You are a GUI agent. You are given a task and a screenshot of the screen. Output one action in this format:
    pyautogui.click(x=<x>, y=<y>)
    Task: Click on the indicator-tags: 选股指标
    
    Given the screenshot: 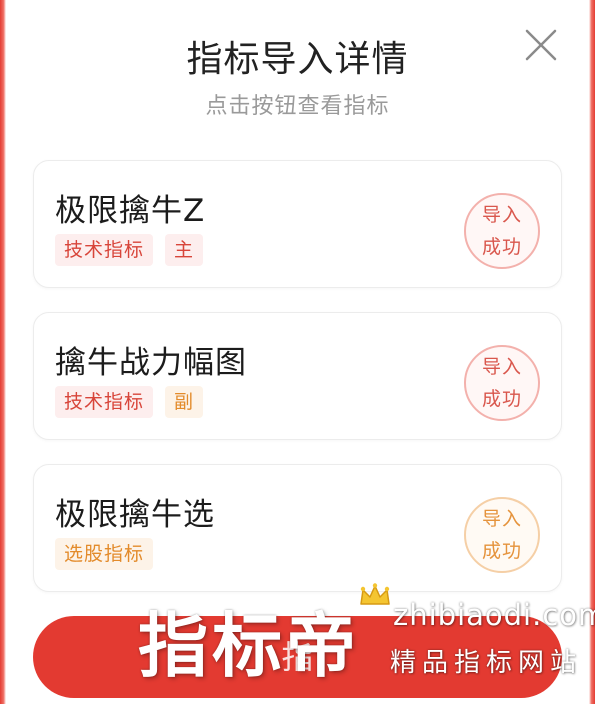 What is the action you would take?
    pyautogui.click(x=104, y=554)
    